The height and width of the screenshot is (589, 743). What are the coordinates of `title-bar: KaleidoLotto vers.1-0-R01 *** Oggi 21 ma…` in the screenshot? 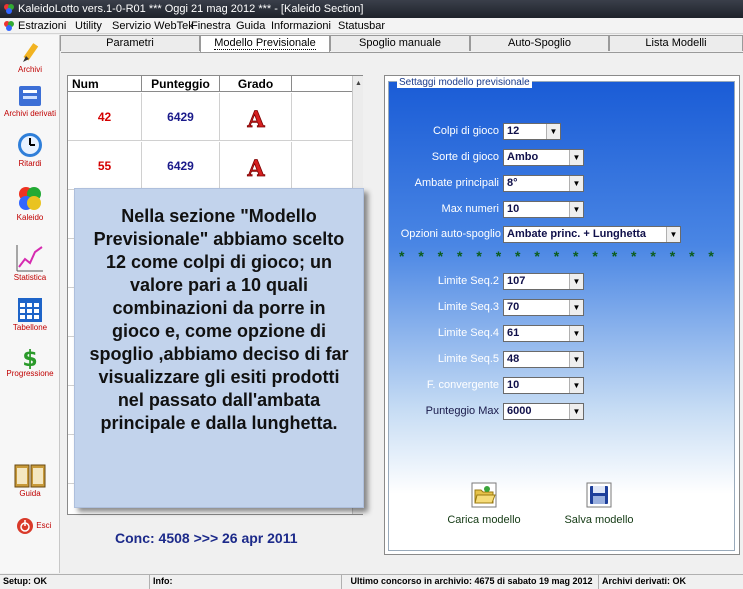 It's located at (371, 9).